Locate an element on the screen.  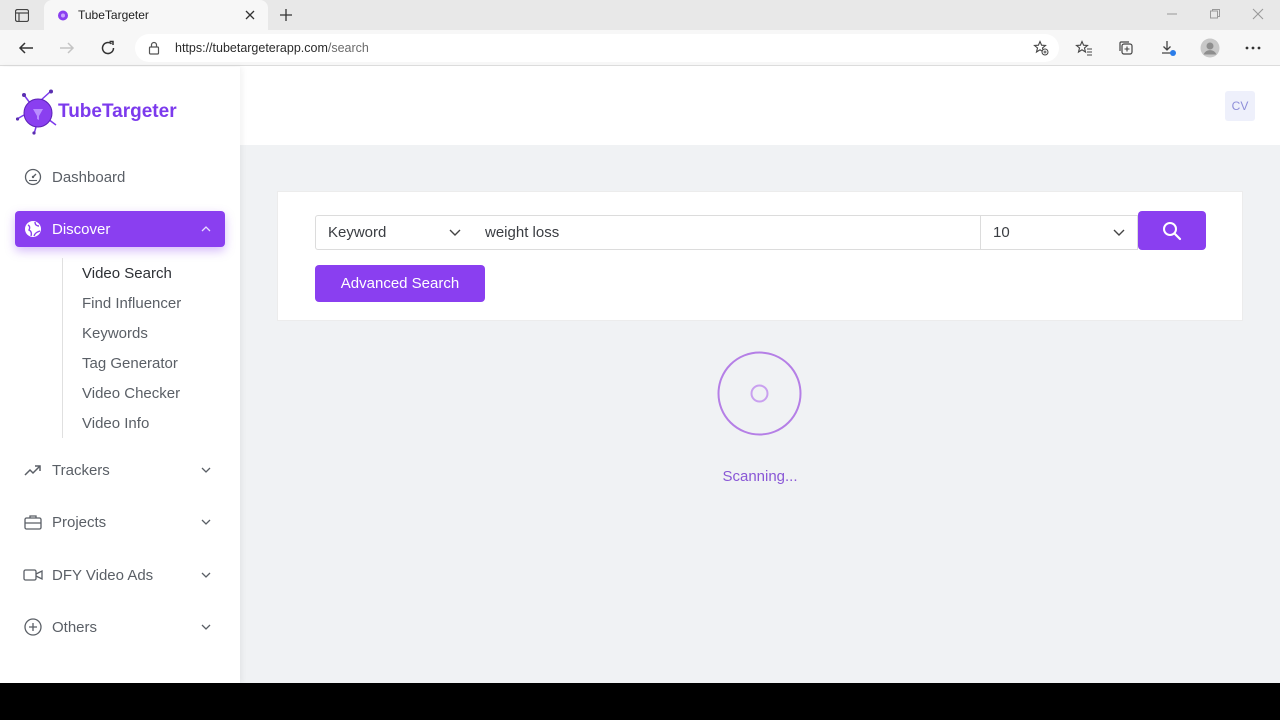
loading-spinner-icon is located at coordinates (759, 393).